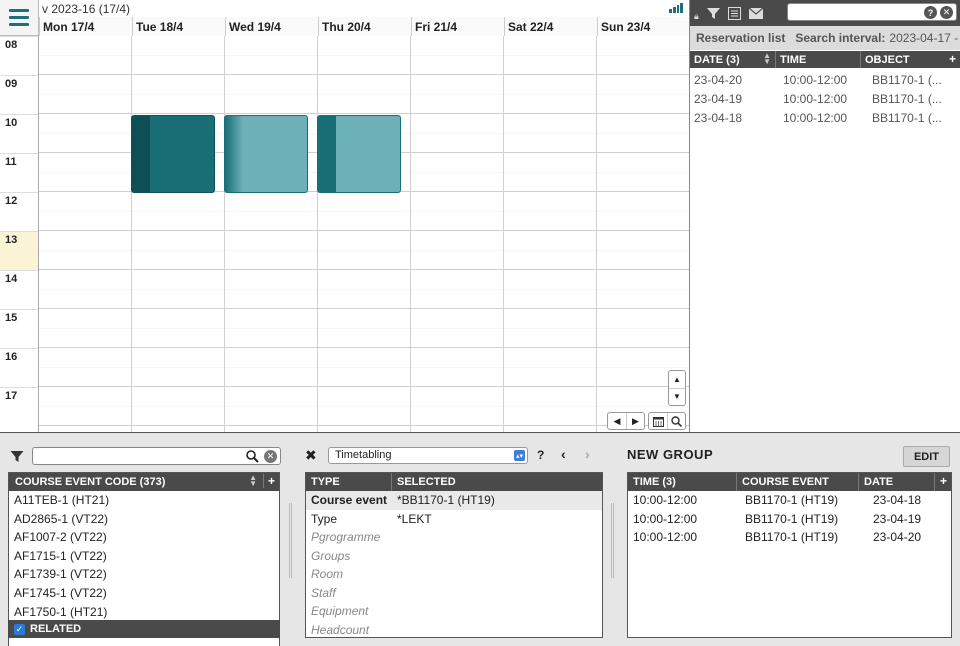 The image size is (960, 646). What do you see at coordinates (676, 8) in the screenshot?
I see `bar-chart-icon` at bounding box center [676, 8].